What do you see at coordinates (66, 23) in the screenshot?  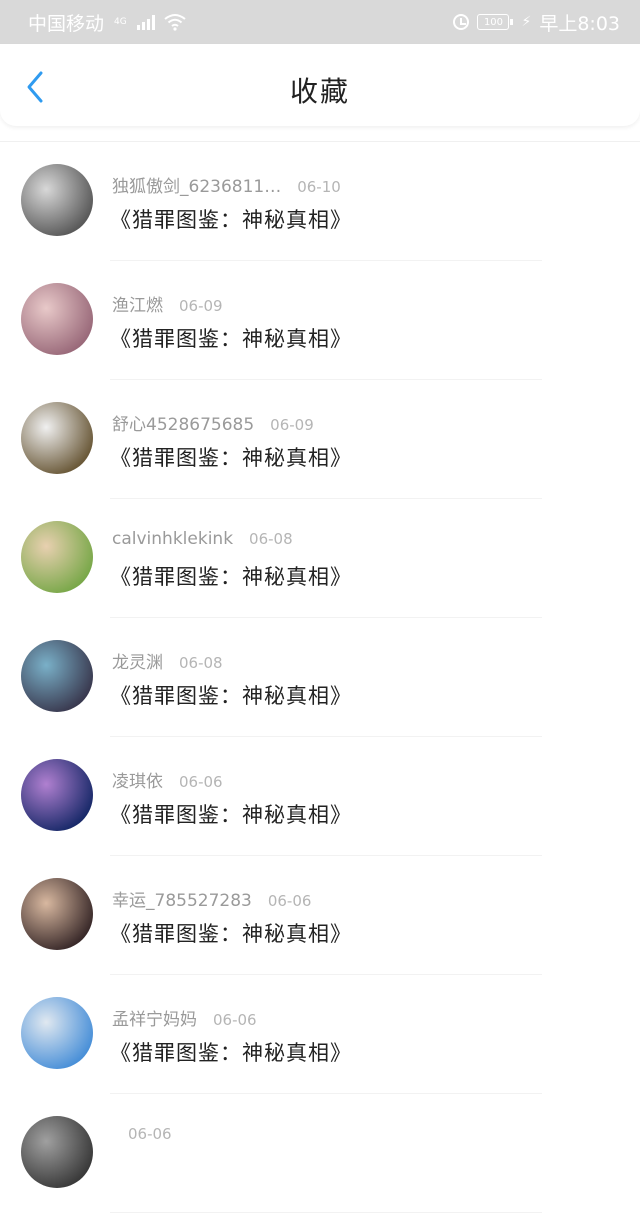 I see `carrier-label: 中国移动` at bounding box center [66, 23].